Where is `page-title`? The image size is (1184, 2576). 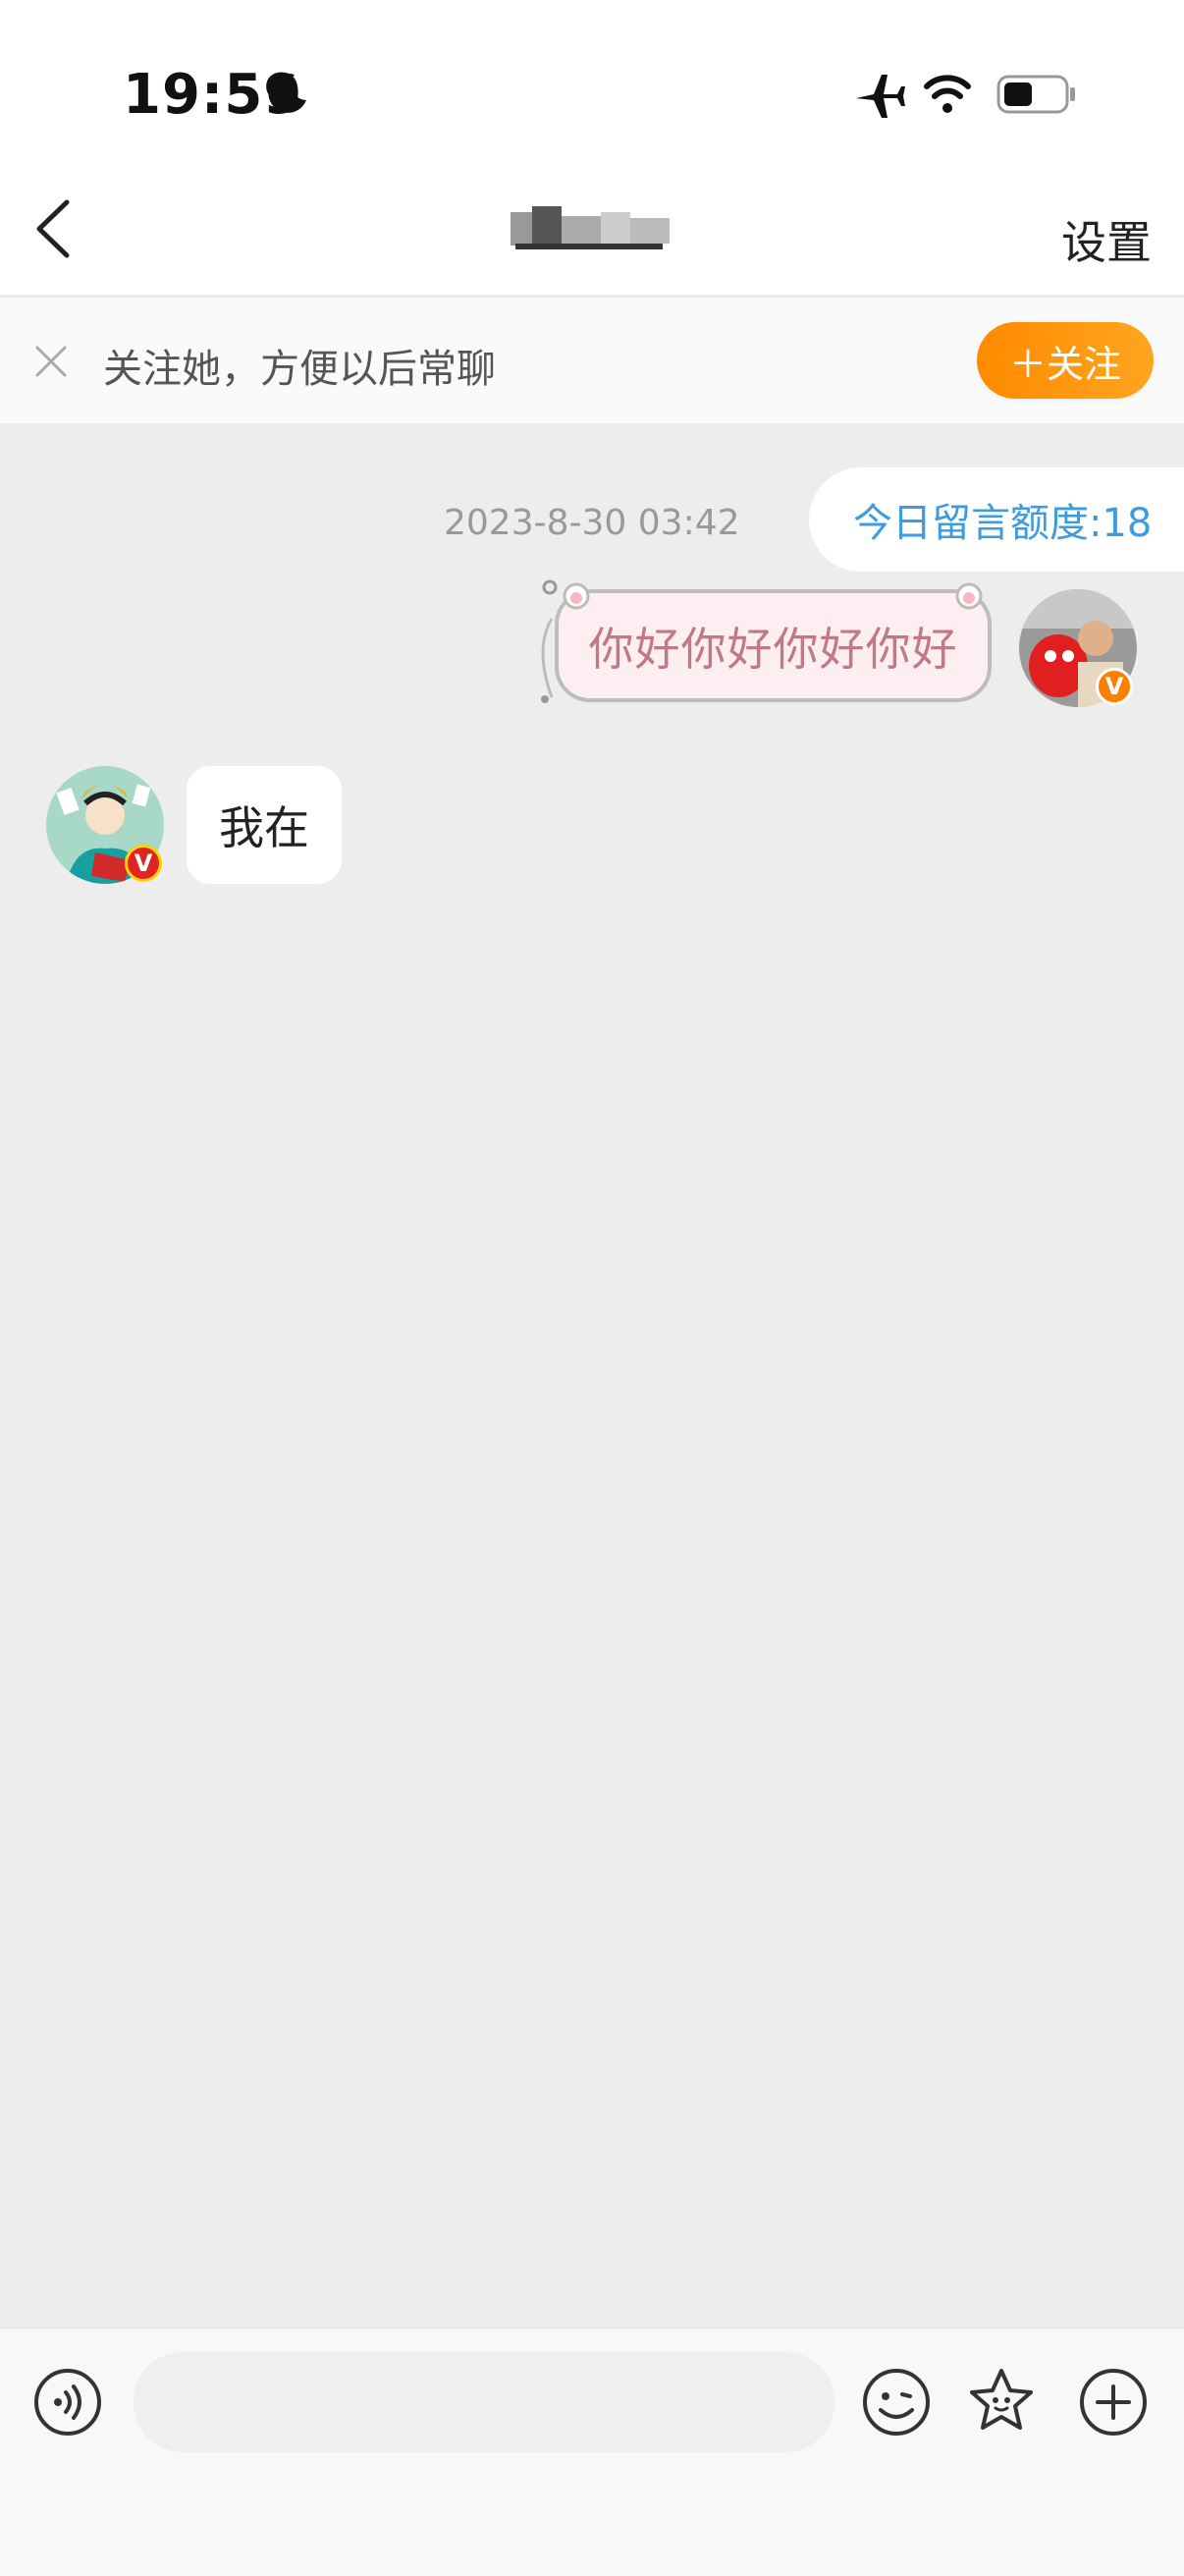 page-title is located at coordinates (594, 230).